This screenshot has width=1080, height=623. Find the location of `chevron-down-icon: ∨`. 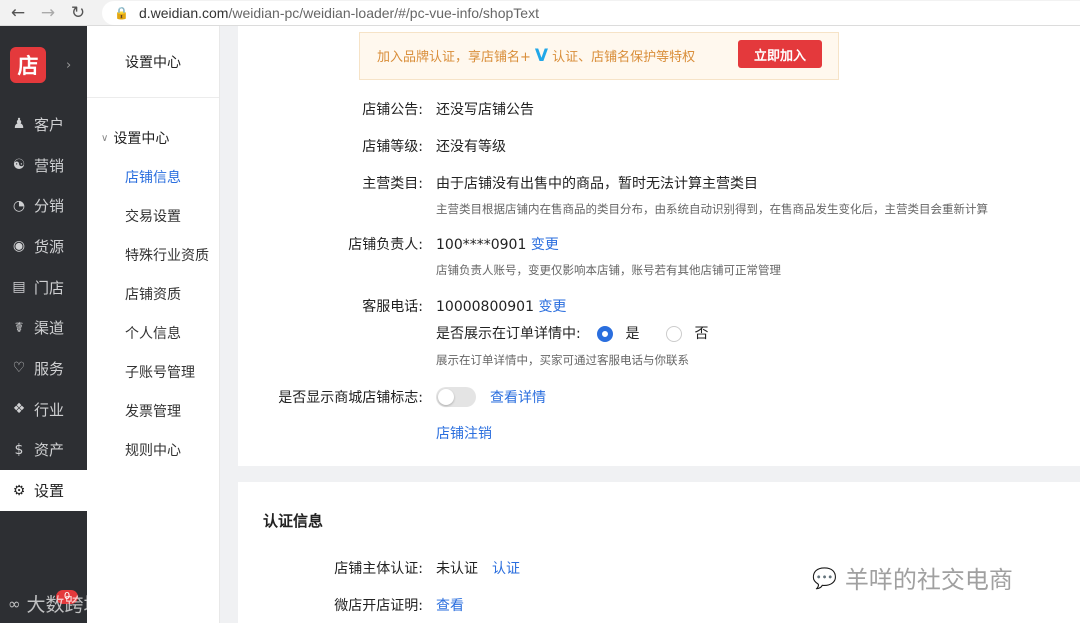

chevron-down-icon: ∨ is located at coordinates (105, 138).